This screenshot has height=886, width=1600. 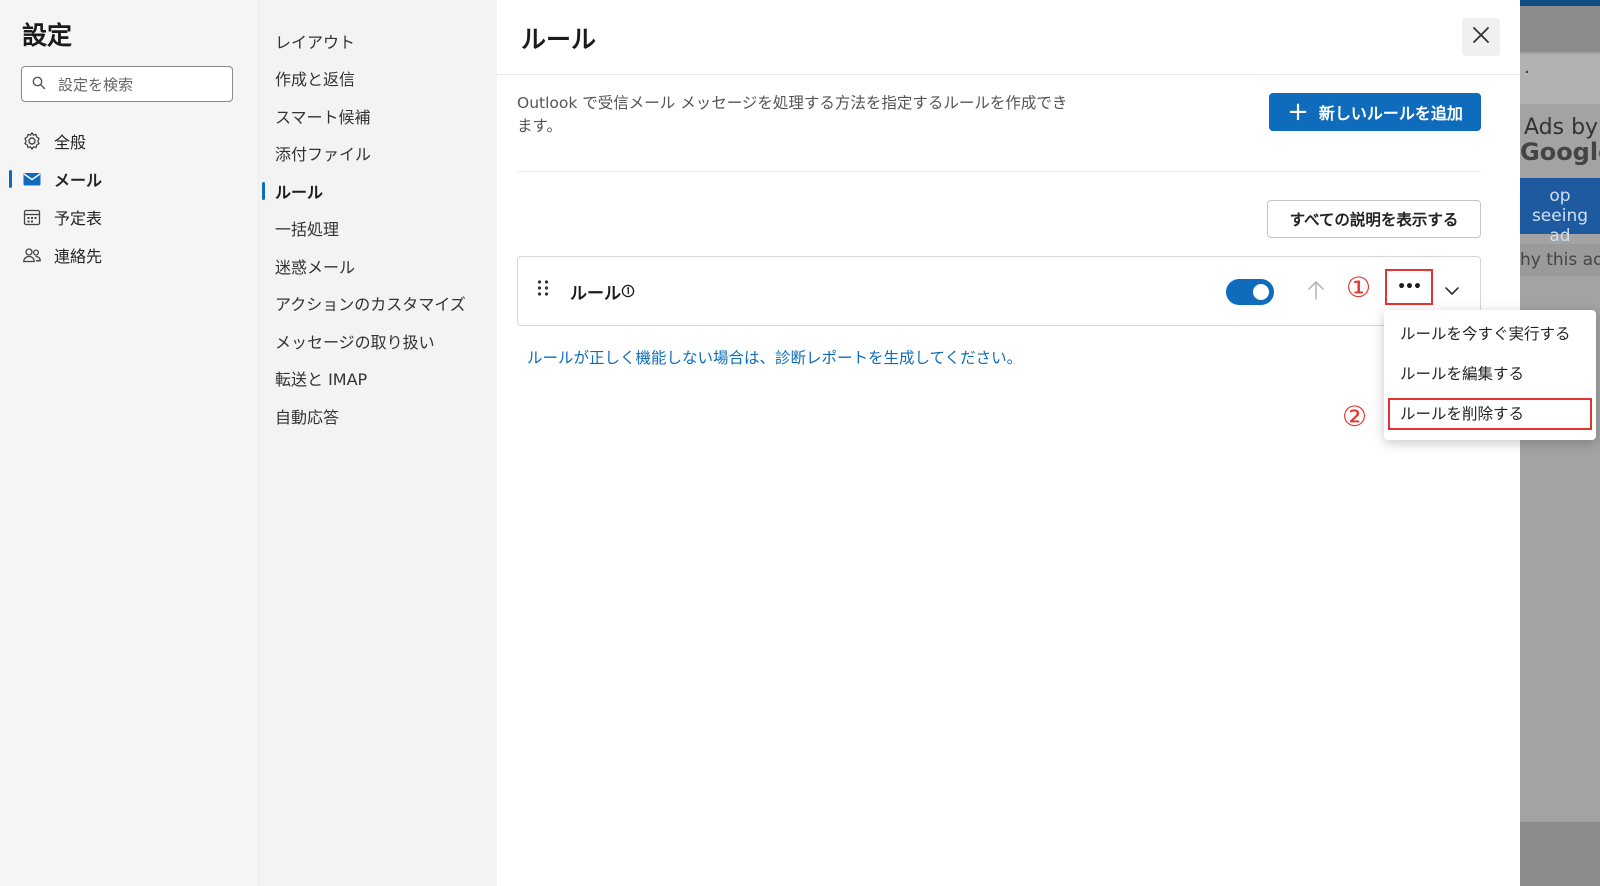 I want to click on settings-search-box, so click(x=127, y=84).